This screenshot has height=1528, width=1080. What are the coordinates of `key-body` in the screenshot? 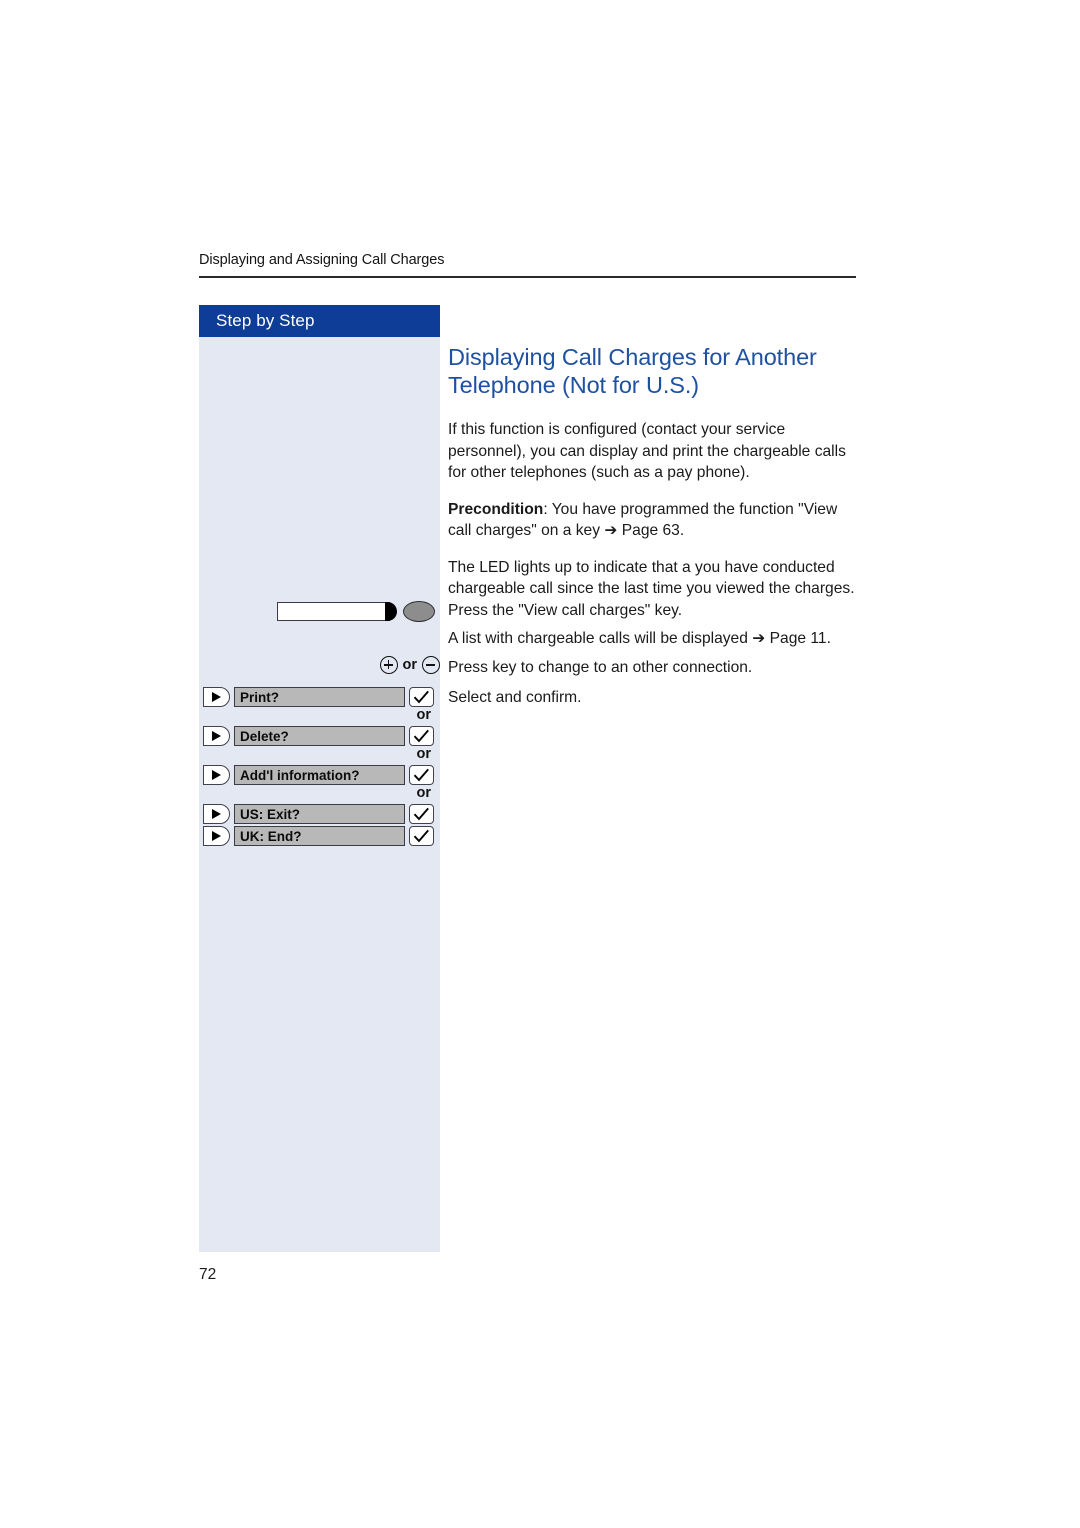 It's located at (333, 611).